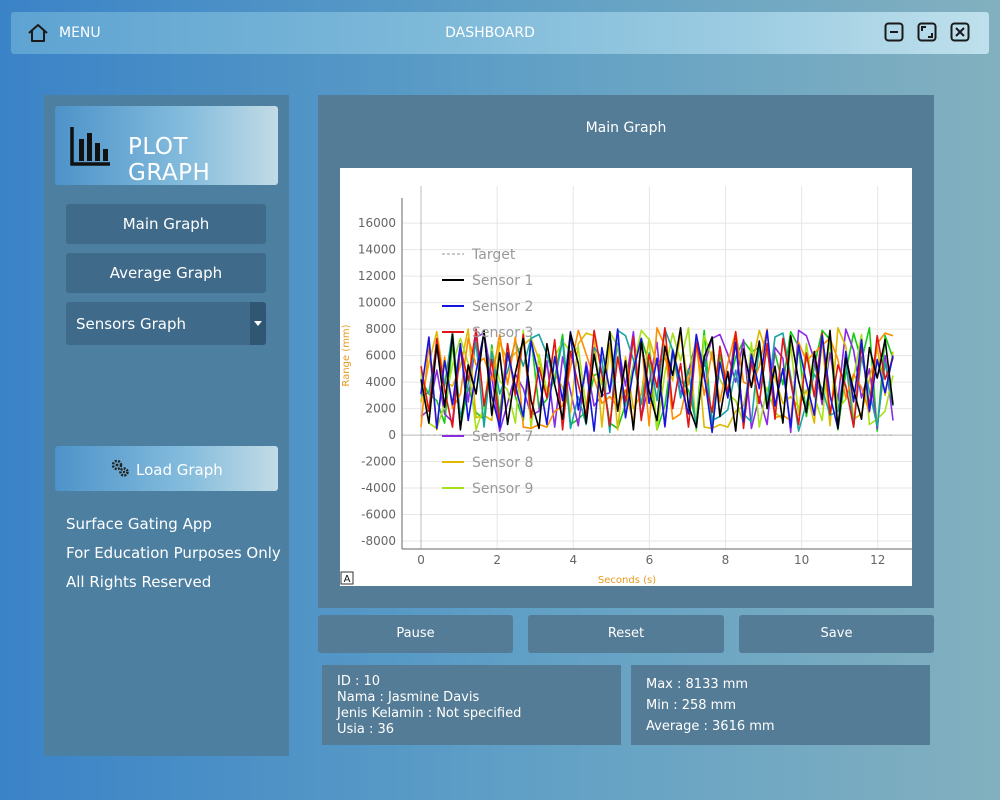 The image size is (1000, 800). What do you see at coordinates (169, 160) in the screenshot?
I see `plot-graph-title: PLOT GRAPH` at bounding box center [169, 160].